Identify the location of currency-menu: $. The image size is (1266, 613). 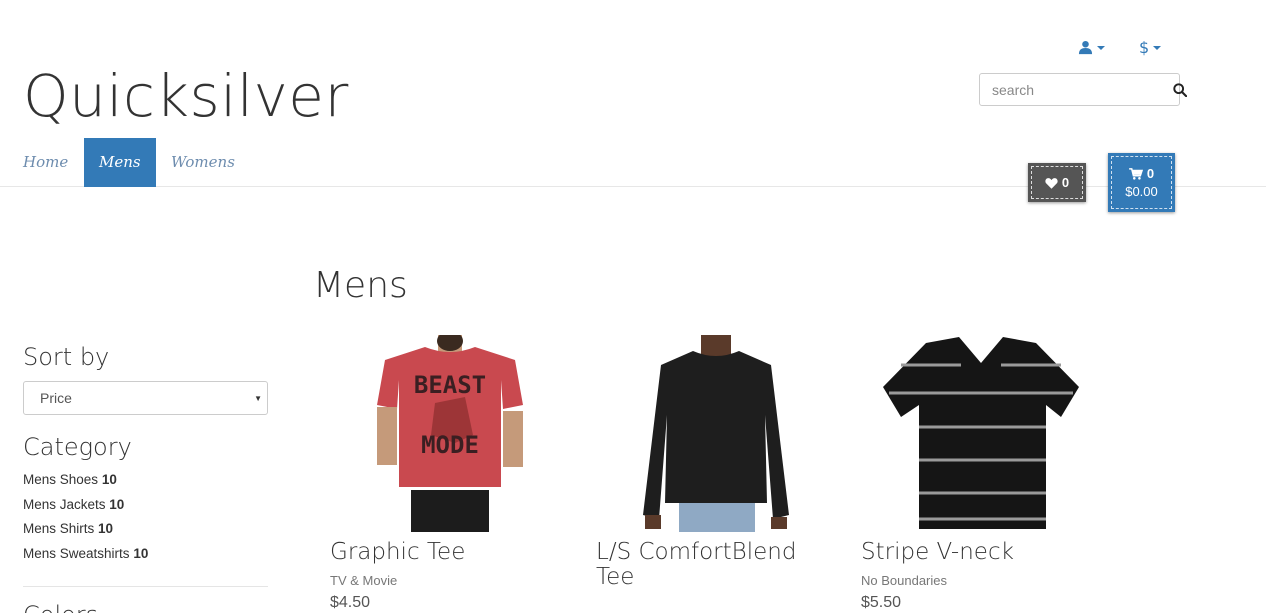
(1150, 47).